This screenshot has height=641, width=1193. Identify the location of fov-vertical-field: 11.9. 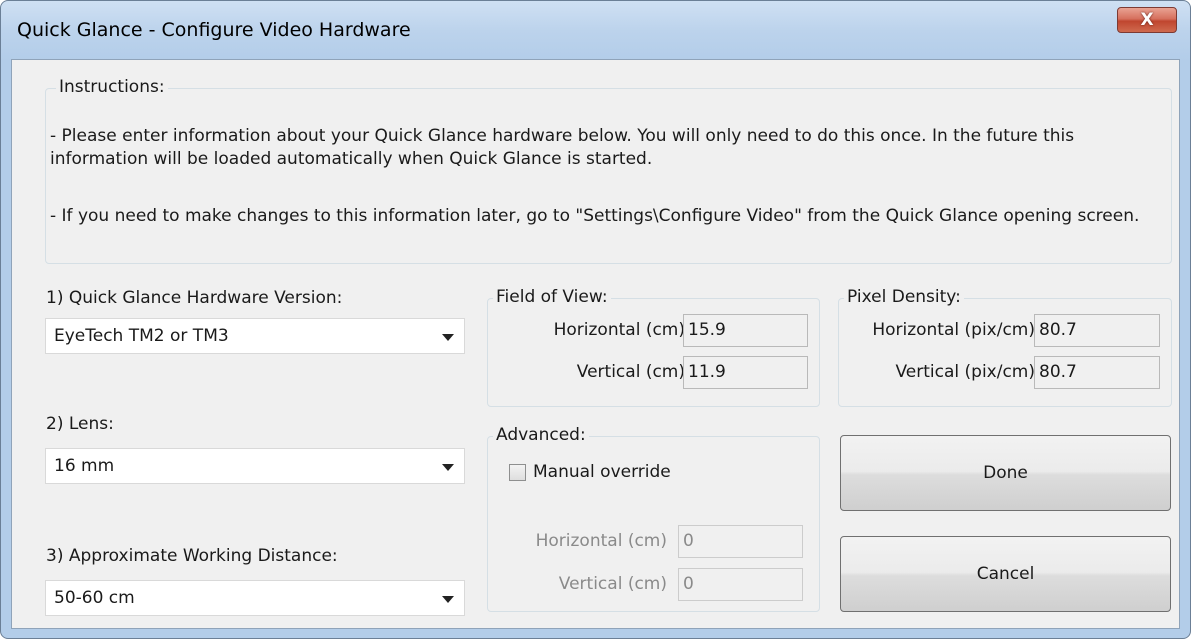
(745, 372).